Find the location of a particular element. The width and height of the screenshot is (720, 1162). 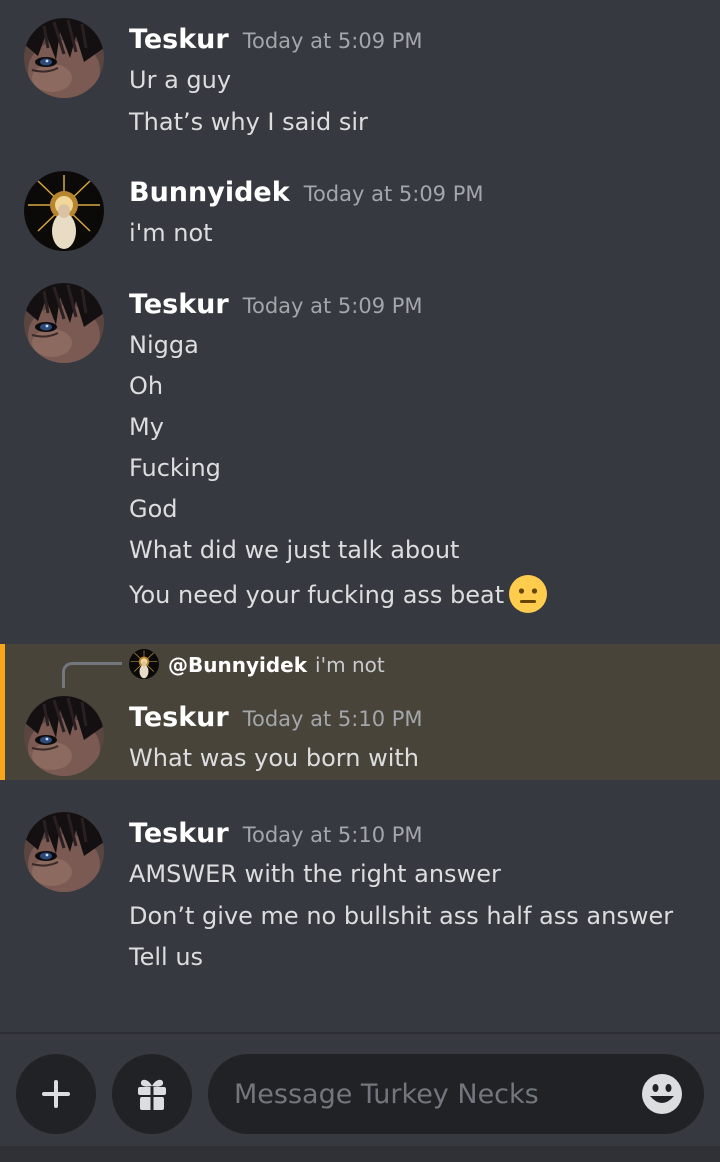

message-line-with-emoji: You need your fucking ass beat is located at coordinates (338, 595).